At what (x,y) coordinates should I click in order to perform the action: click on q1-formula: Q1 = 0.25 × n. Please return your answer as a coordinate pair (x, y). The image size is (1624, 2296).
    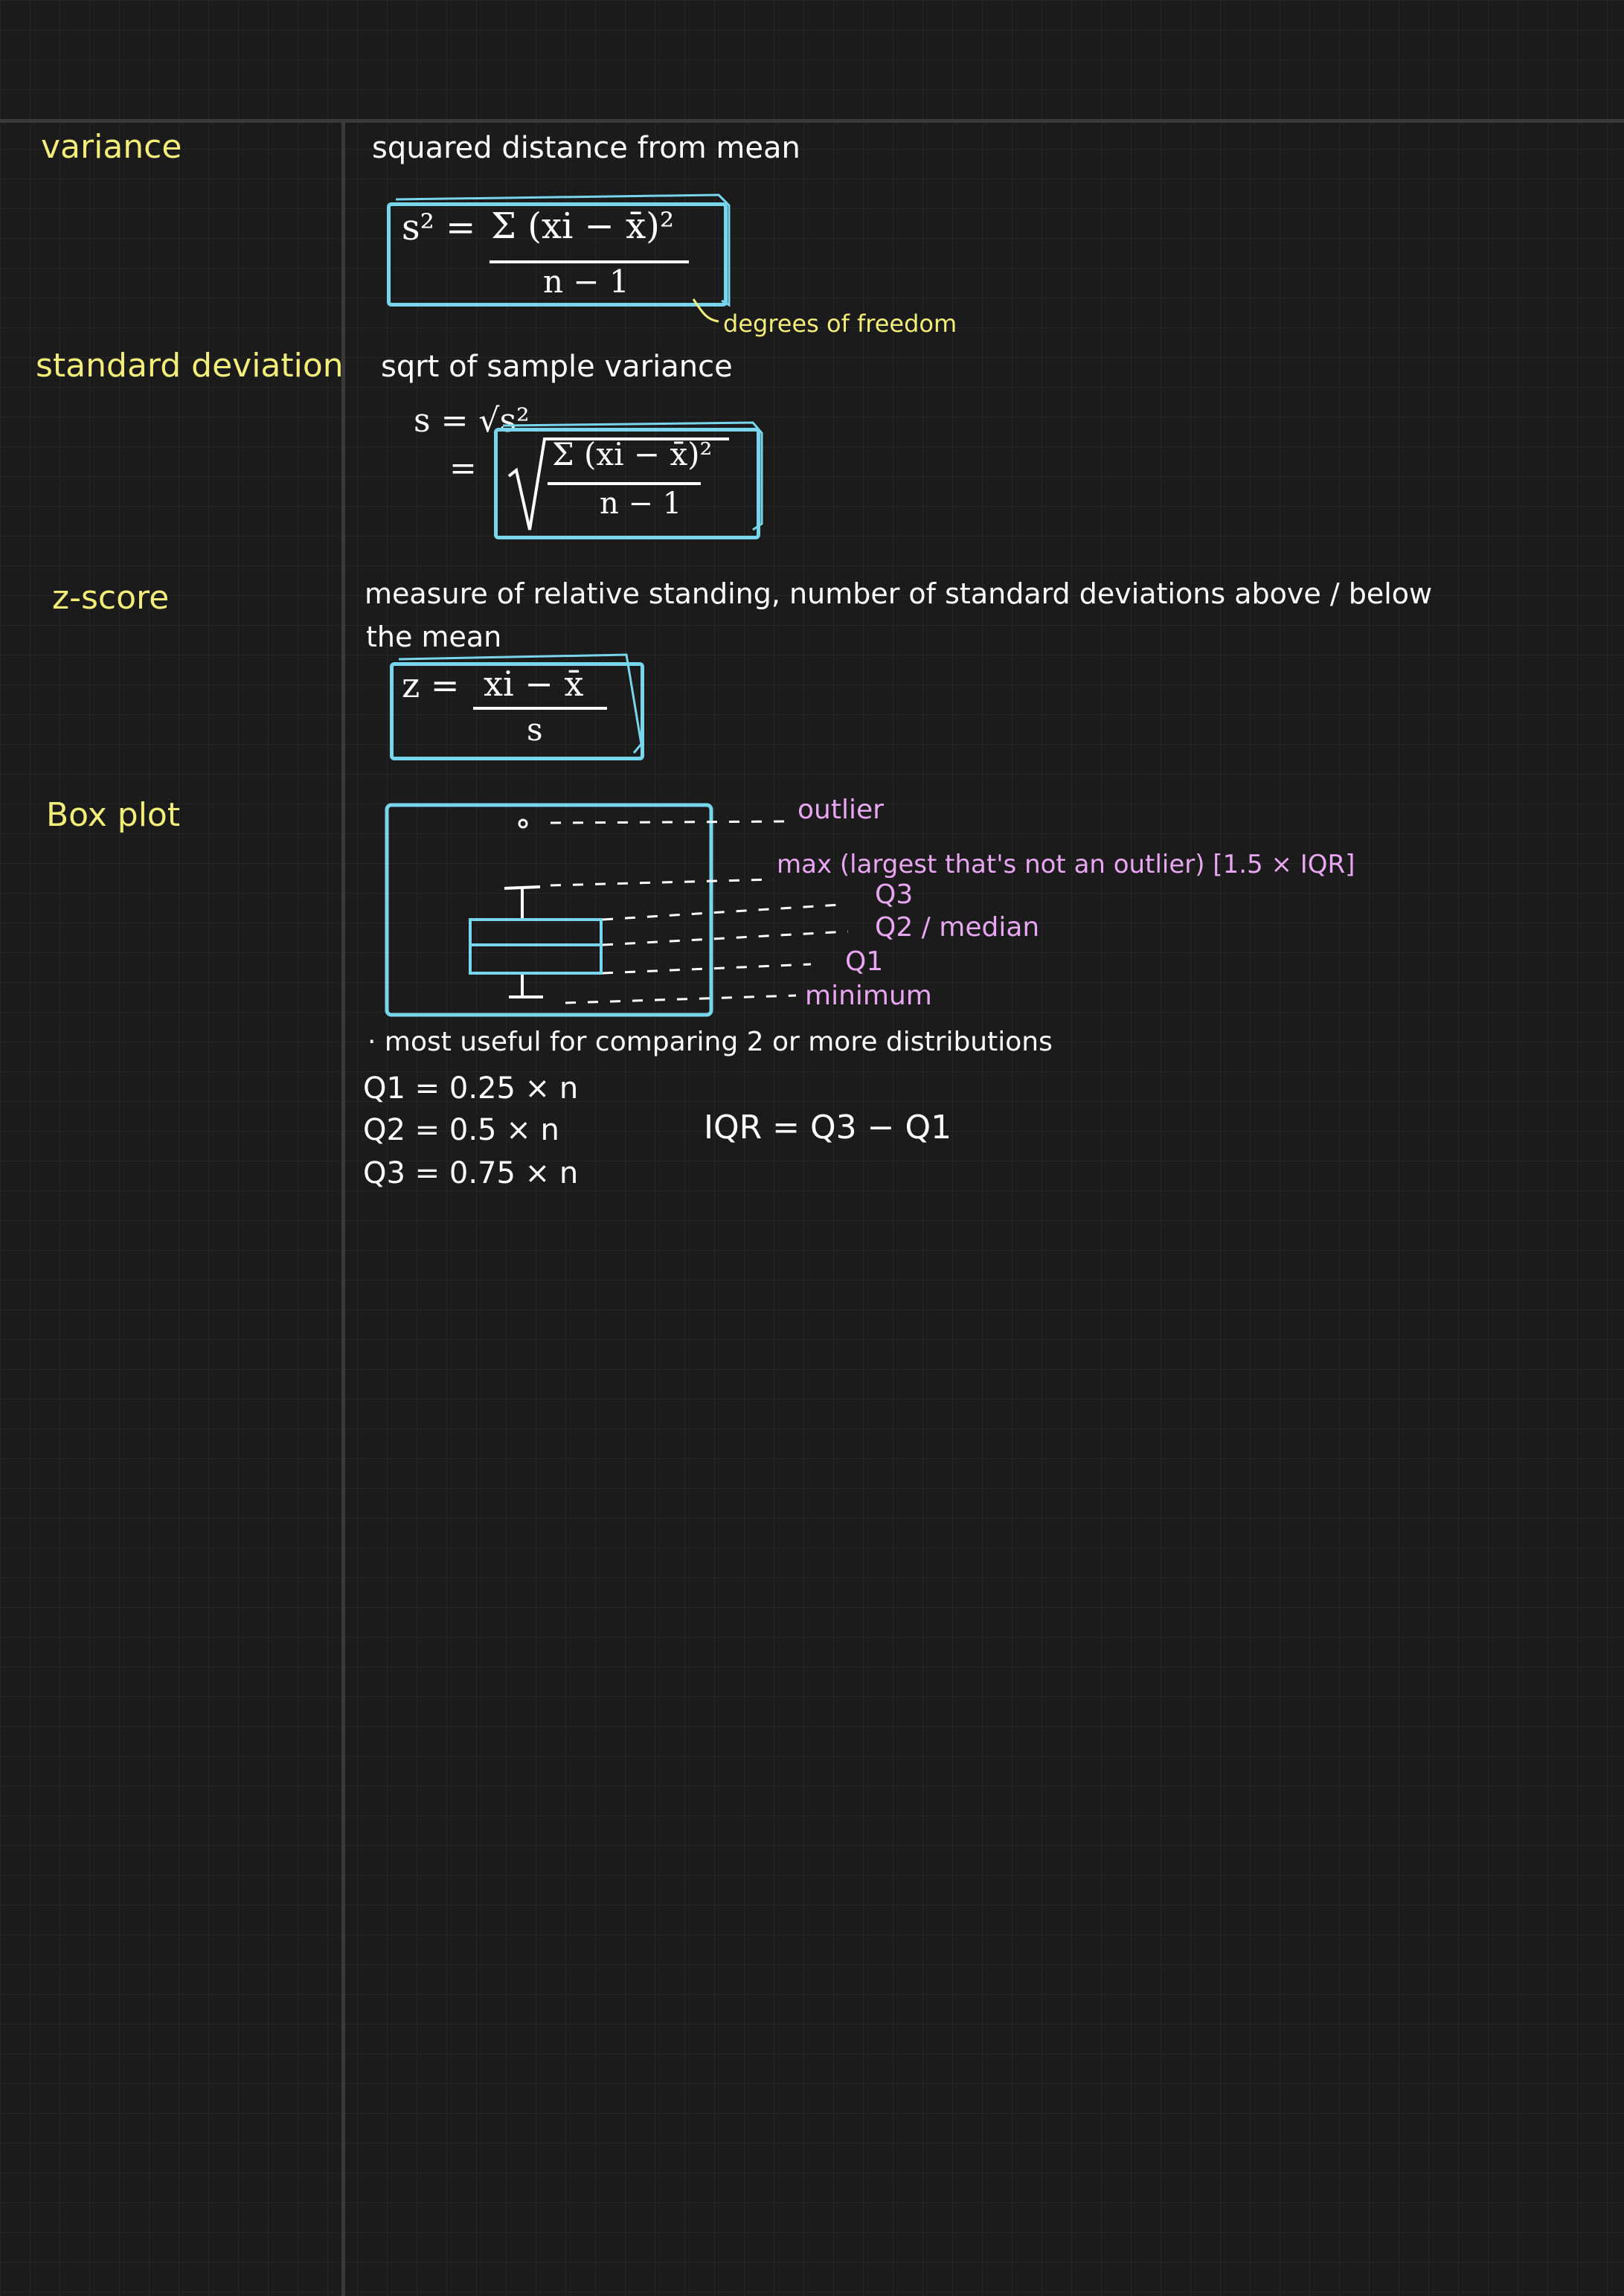
    Looking at the image, I should click on (471, 1088).